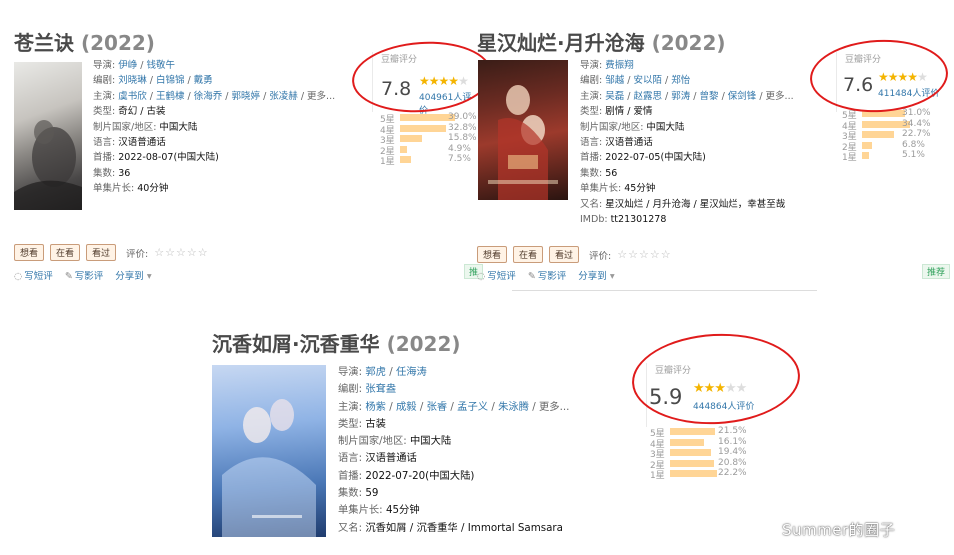  What do you see at coordinates (127, 65) in the screenshot?
I see `person-link: 伊峥` at bounding box center [127, 65].